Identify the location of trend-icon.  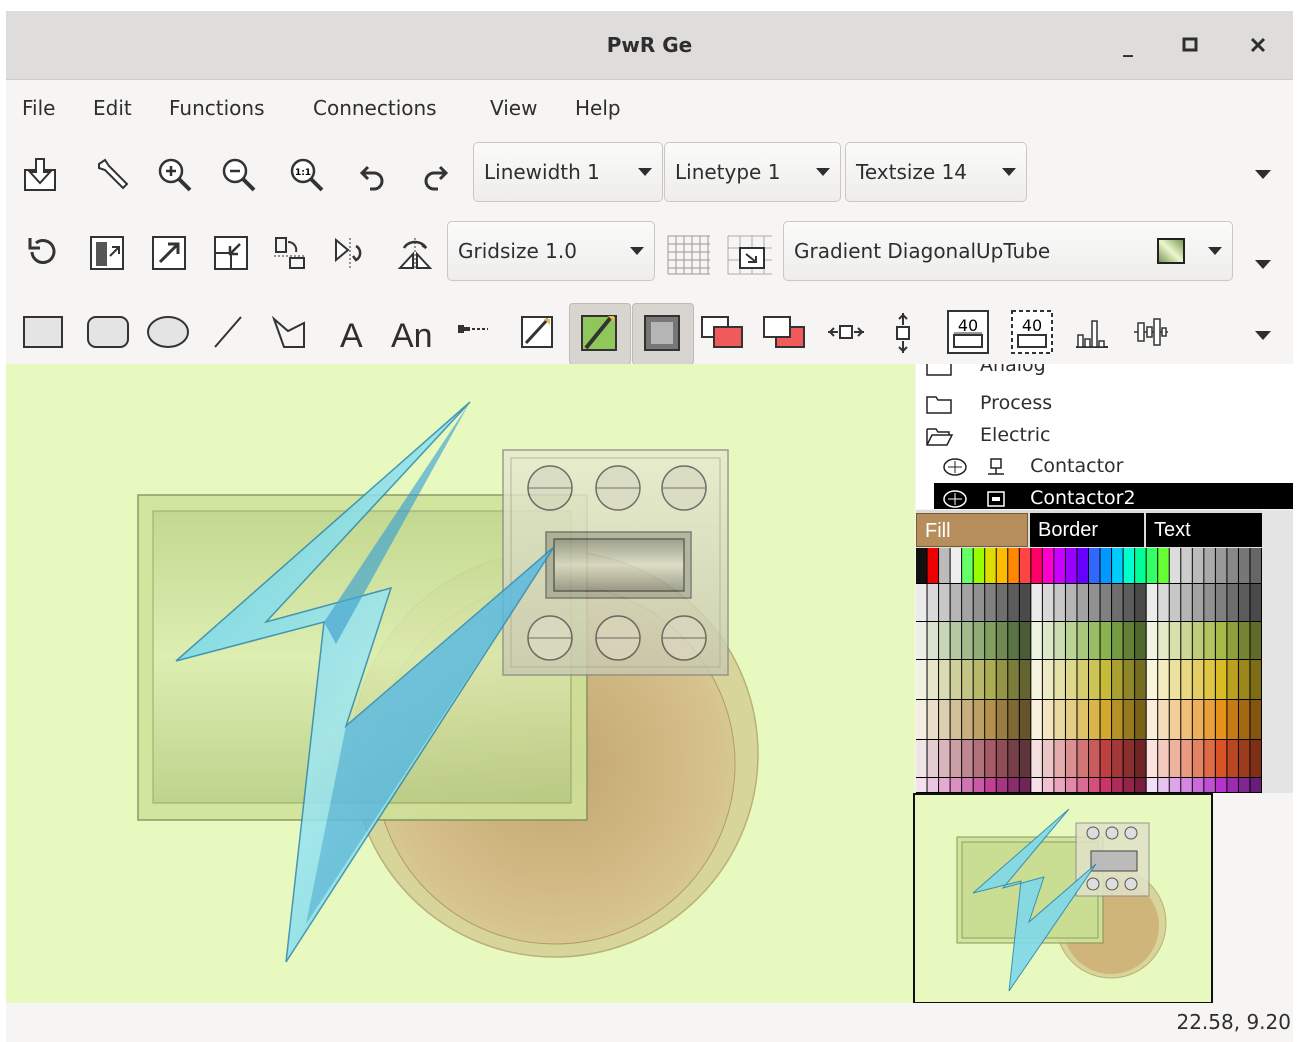
(1151, 332).